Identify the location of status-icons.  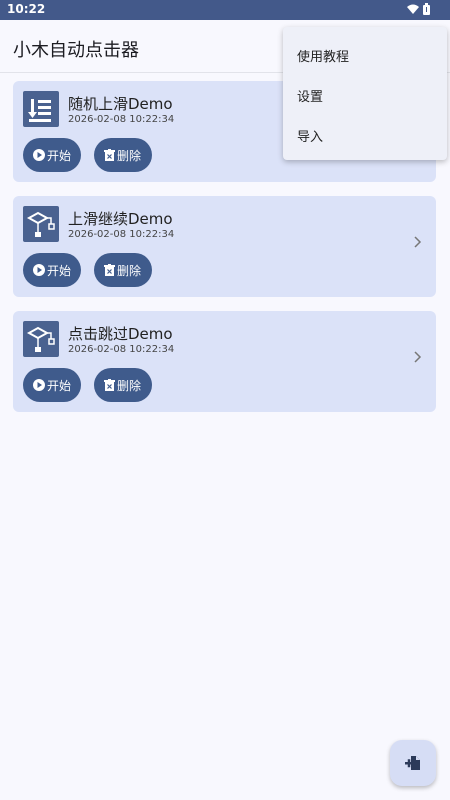
(418, 9).